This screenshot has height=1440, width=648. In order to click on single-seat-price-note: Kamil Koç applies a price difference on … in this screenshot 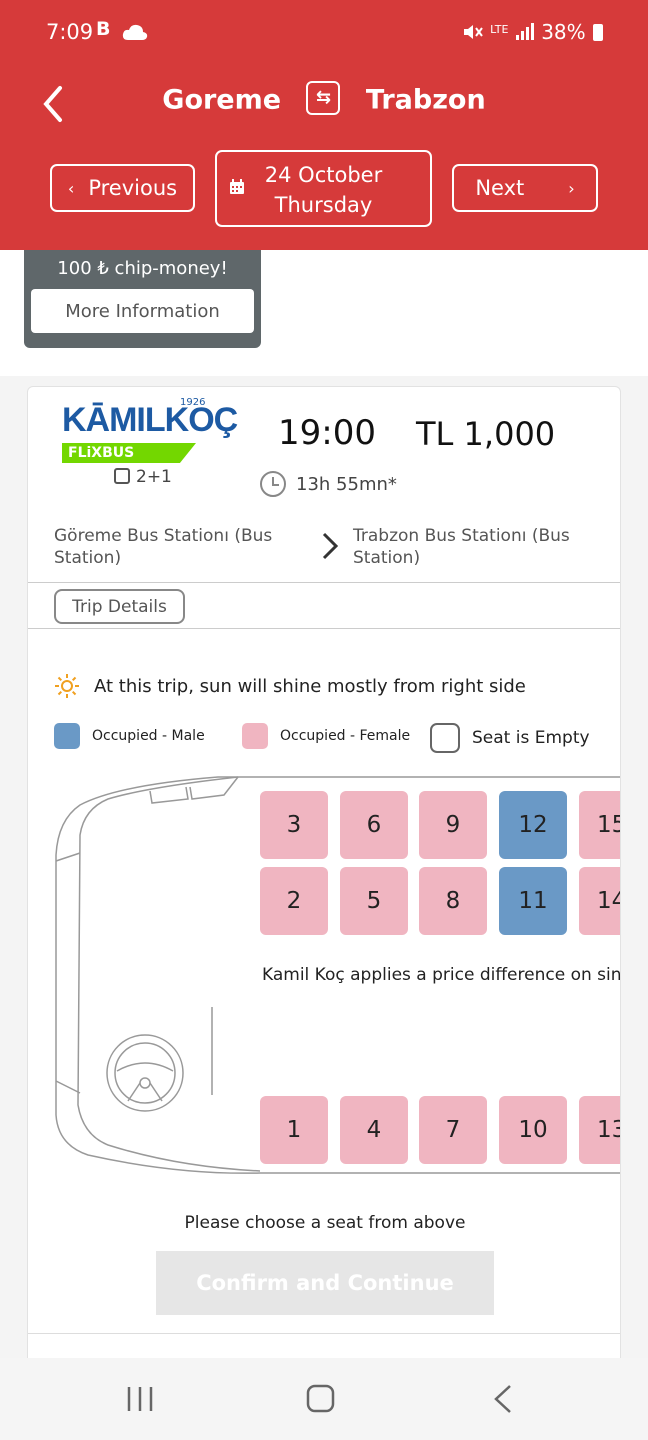, I will do `click(441, 975)`.